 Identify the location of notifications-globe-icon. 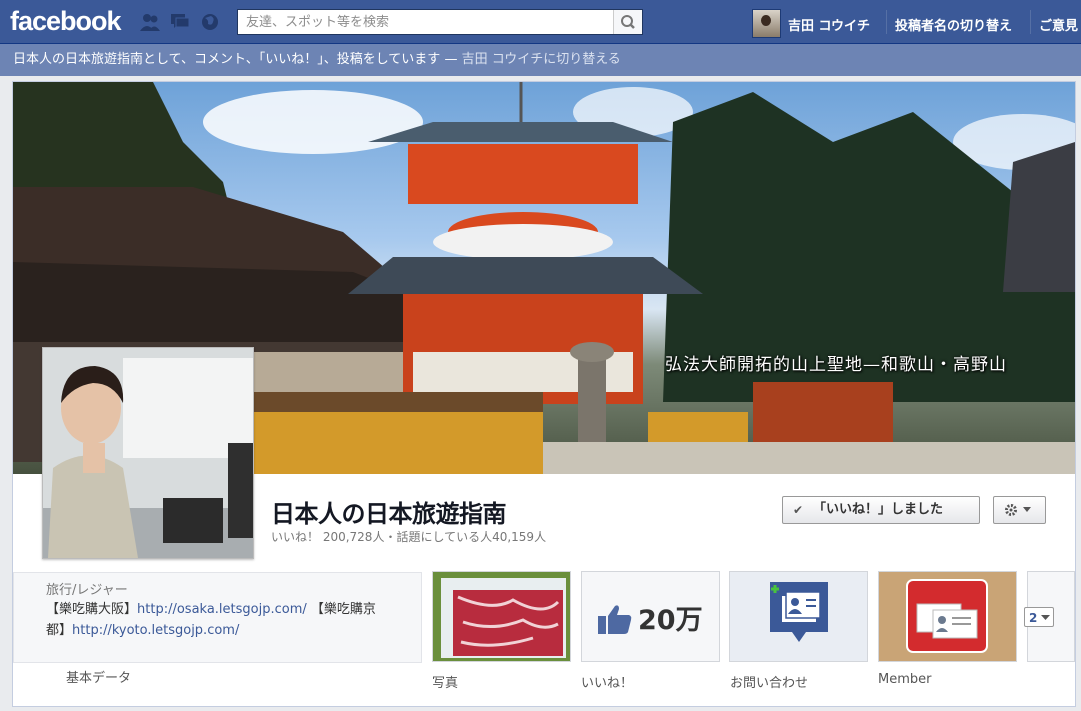
(210, 22).